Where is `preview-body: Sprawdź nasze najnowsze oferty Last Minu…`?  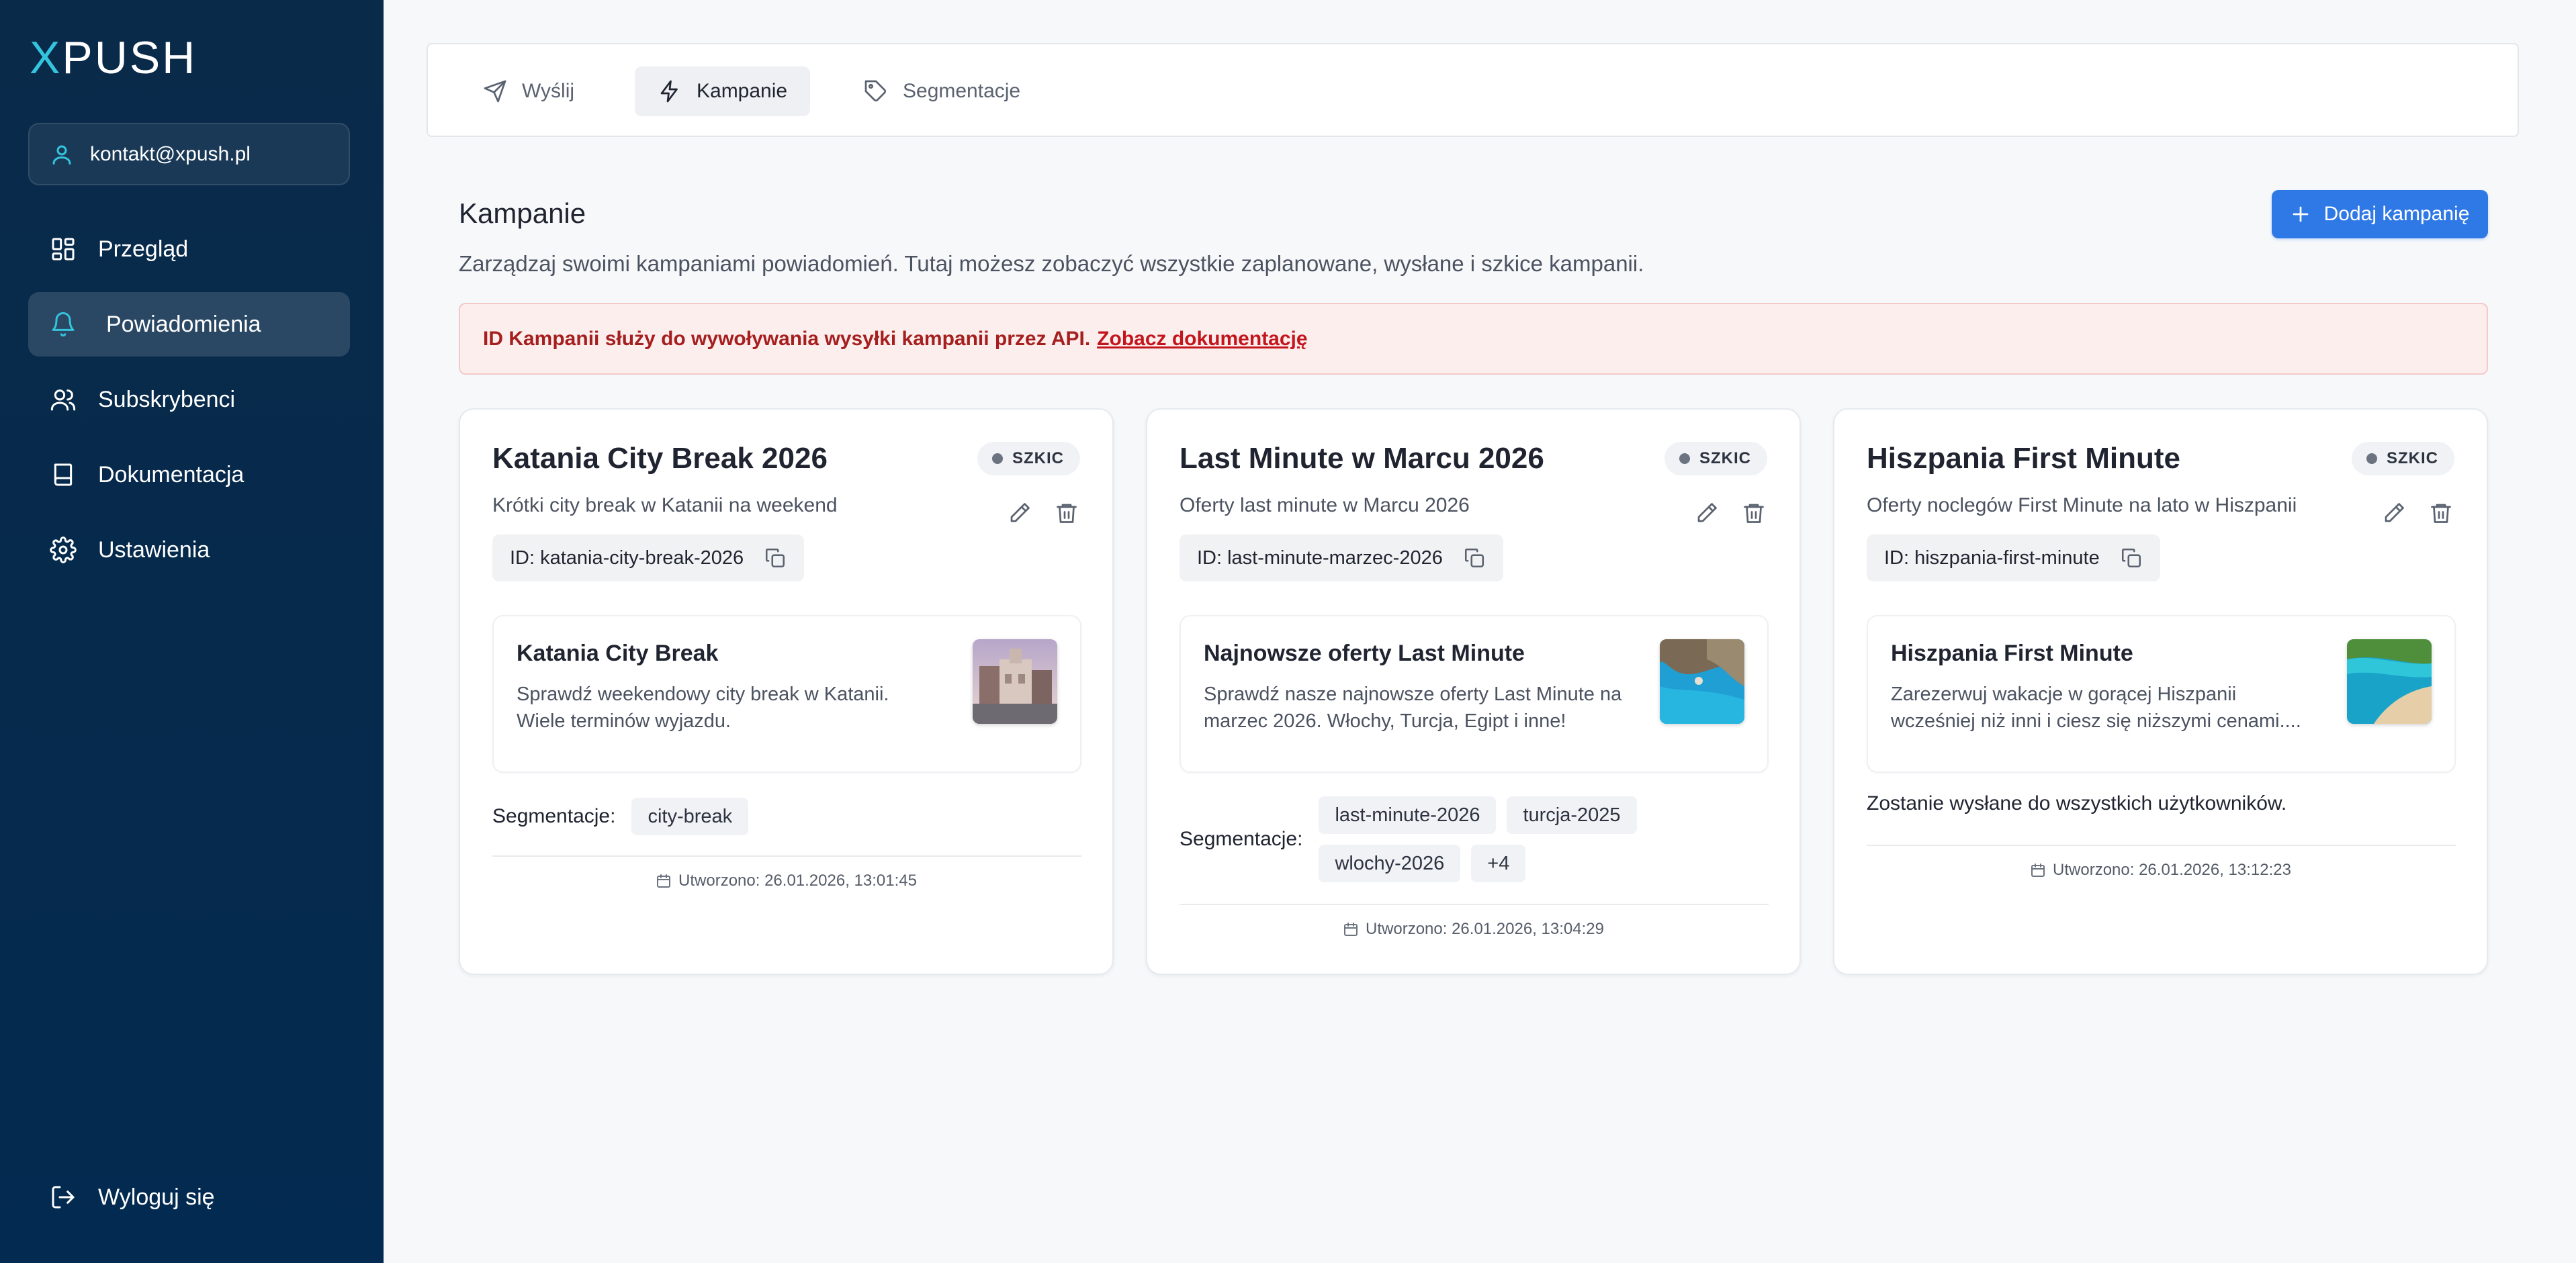
preview-body: Sprawdź nasze najnowsze oferty Last Minu… is located at coordinates (1432, 708).